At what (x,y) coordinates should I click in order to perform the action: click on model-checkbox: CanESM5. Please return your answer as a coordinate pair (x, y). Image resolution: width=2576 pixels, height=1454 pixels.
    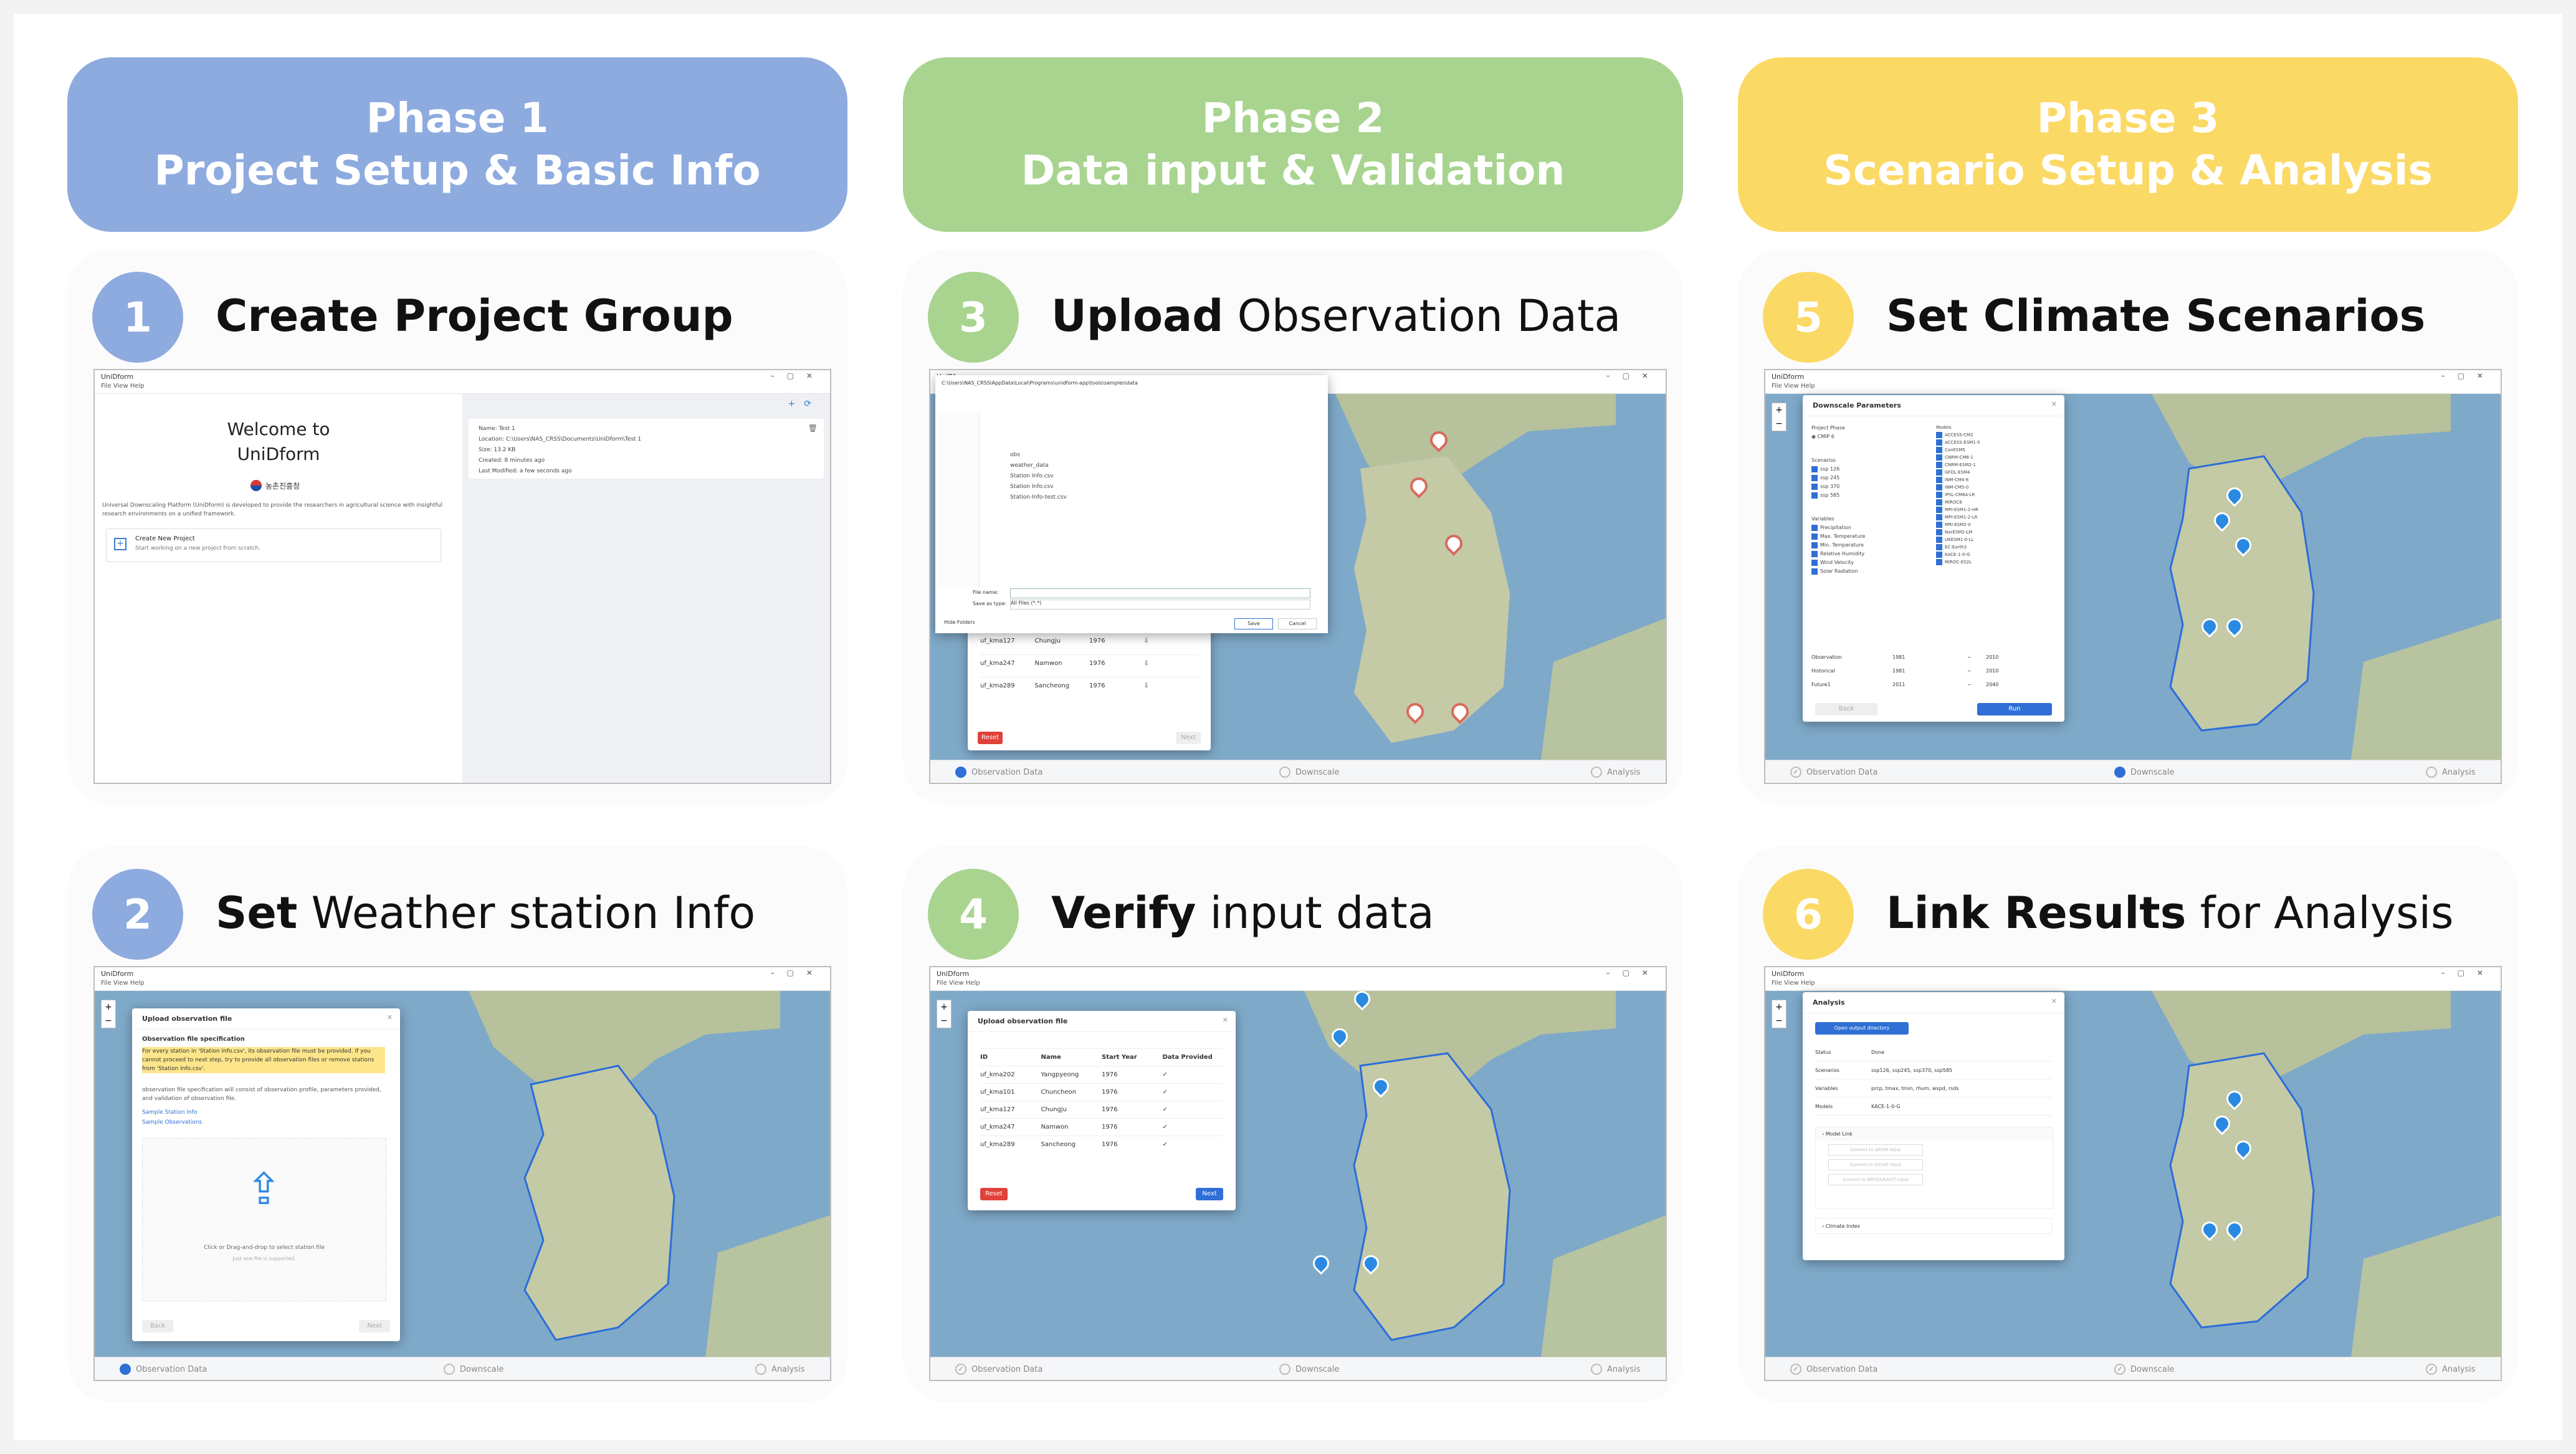
    Looking at the image, I should click on (1958, 450).